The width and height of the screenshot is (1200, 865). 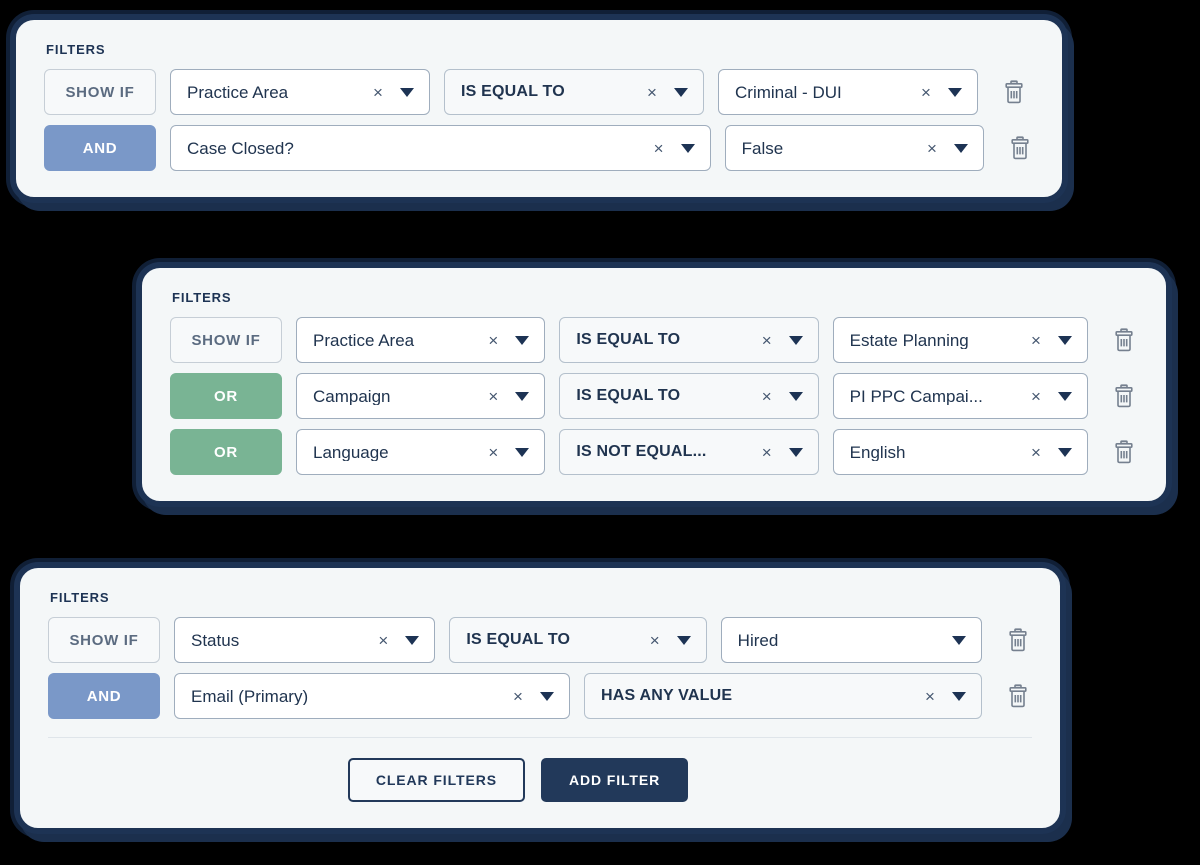 What do you see at coordinates (352, 396) in the screenshot?
I see `property-value: Campaign` at bounding box center [352, 396].